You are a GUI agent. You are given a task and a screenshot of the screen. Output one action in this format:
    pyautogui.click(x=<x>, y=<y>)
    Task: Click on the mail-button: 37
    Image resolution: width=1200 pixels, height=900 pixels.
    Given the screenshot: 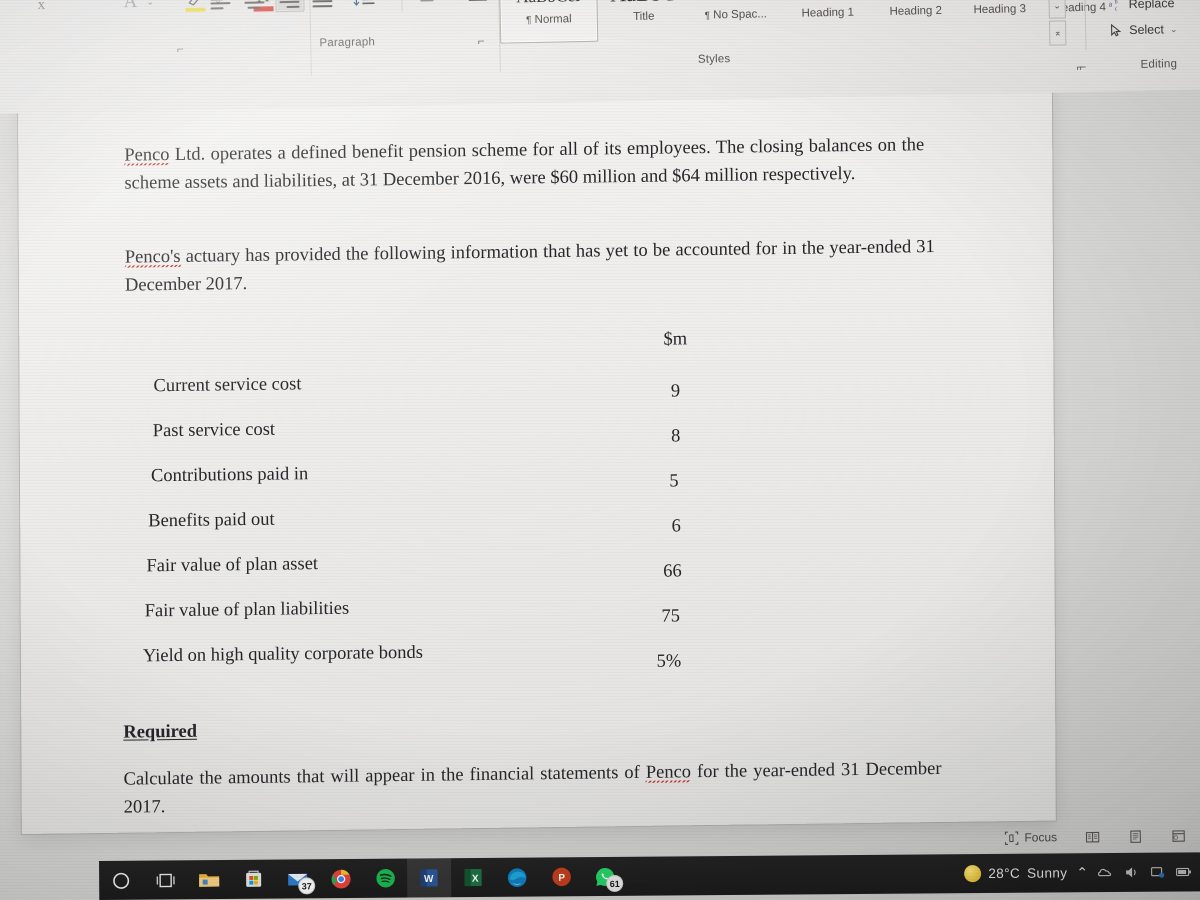 What is the action you would take?
    pyautogui.click(x=297, y=878)
    